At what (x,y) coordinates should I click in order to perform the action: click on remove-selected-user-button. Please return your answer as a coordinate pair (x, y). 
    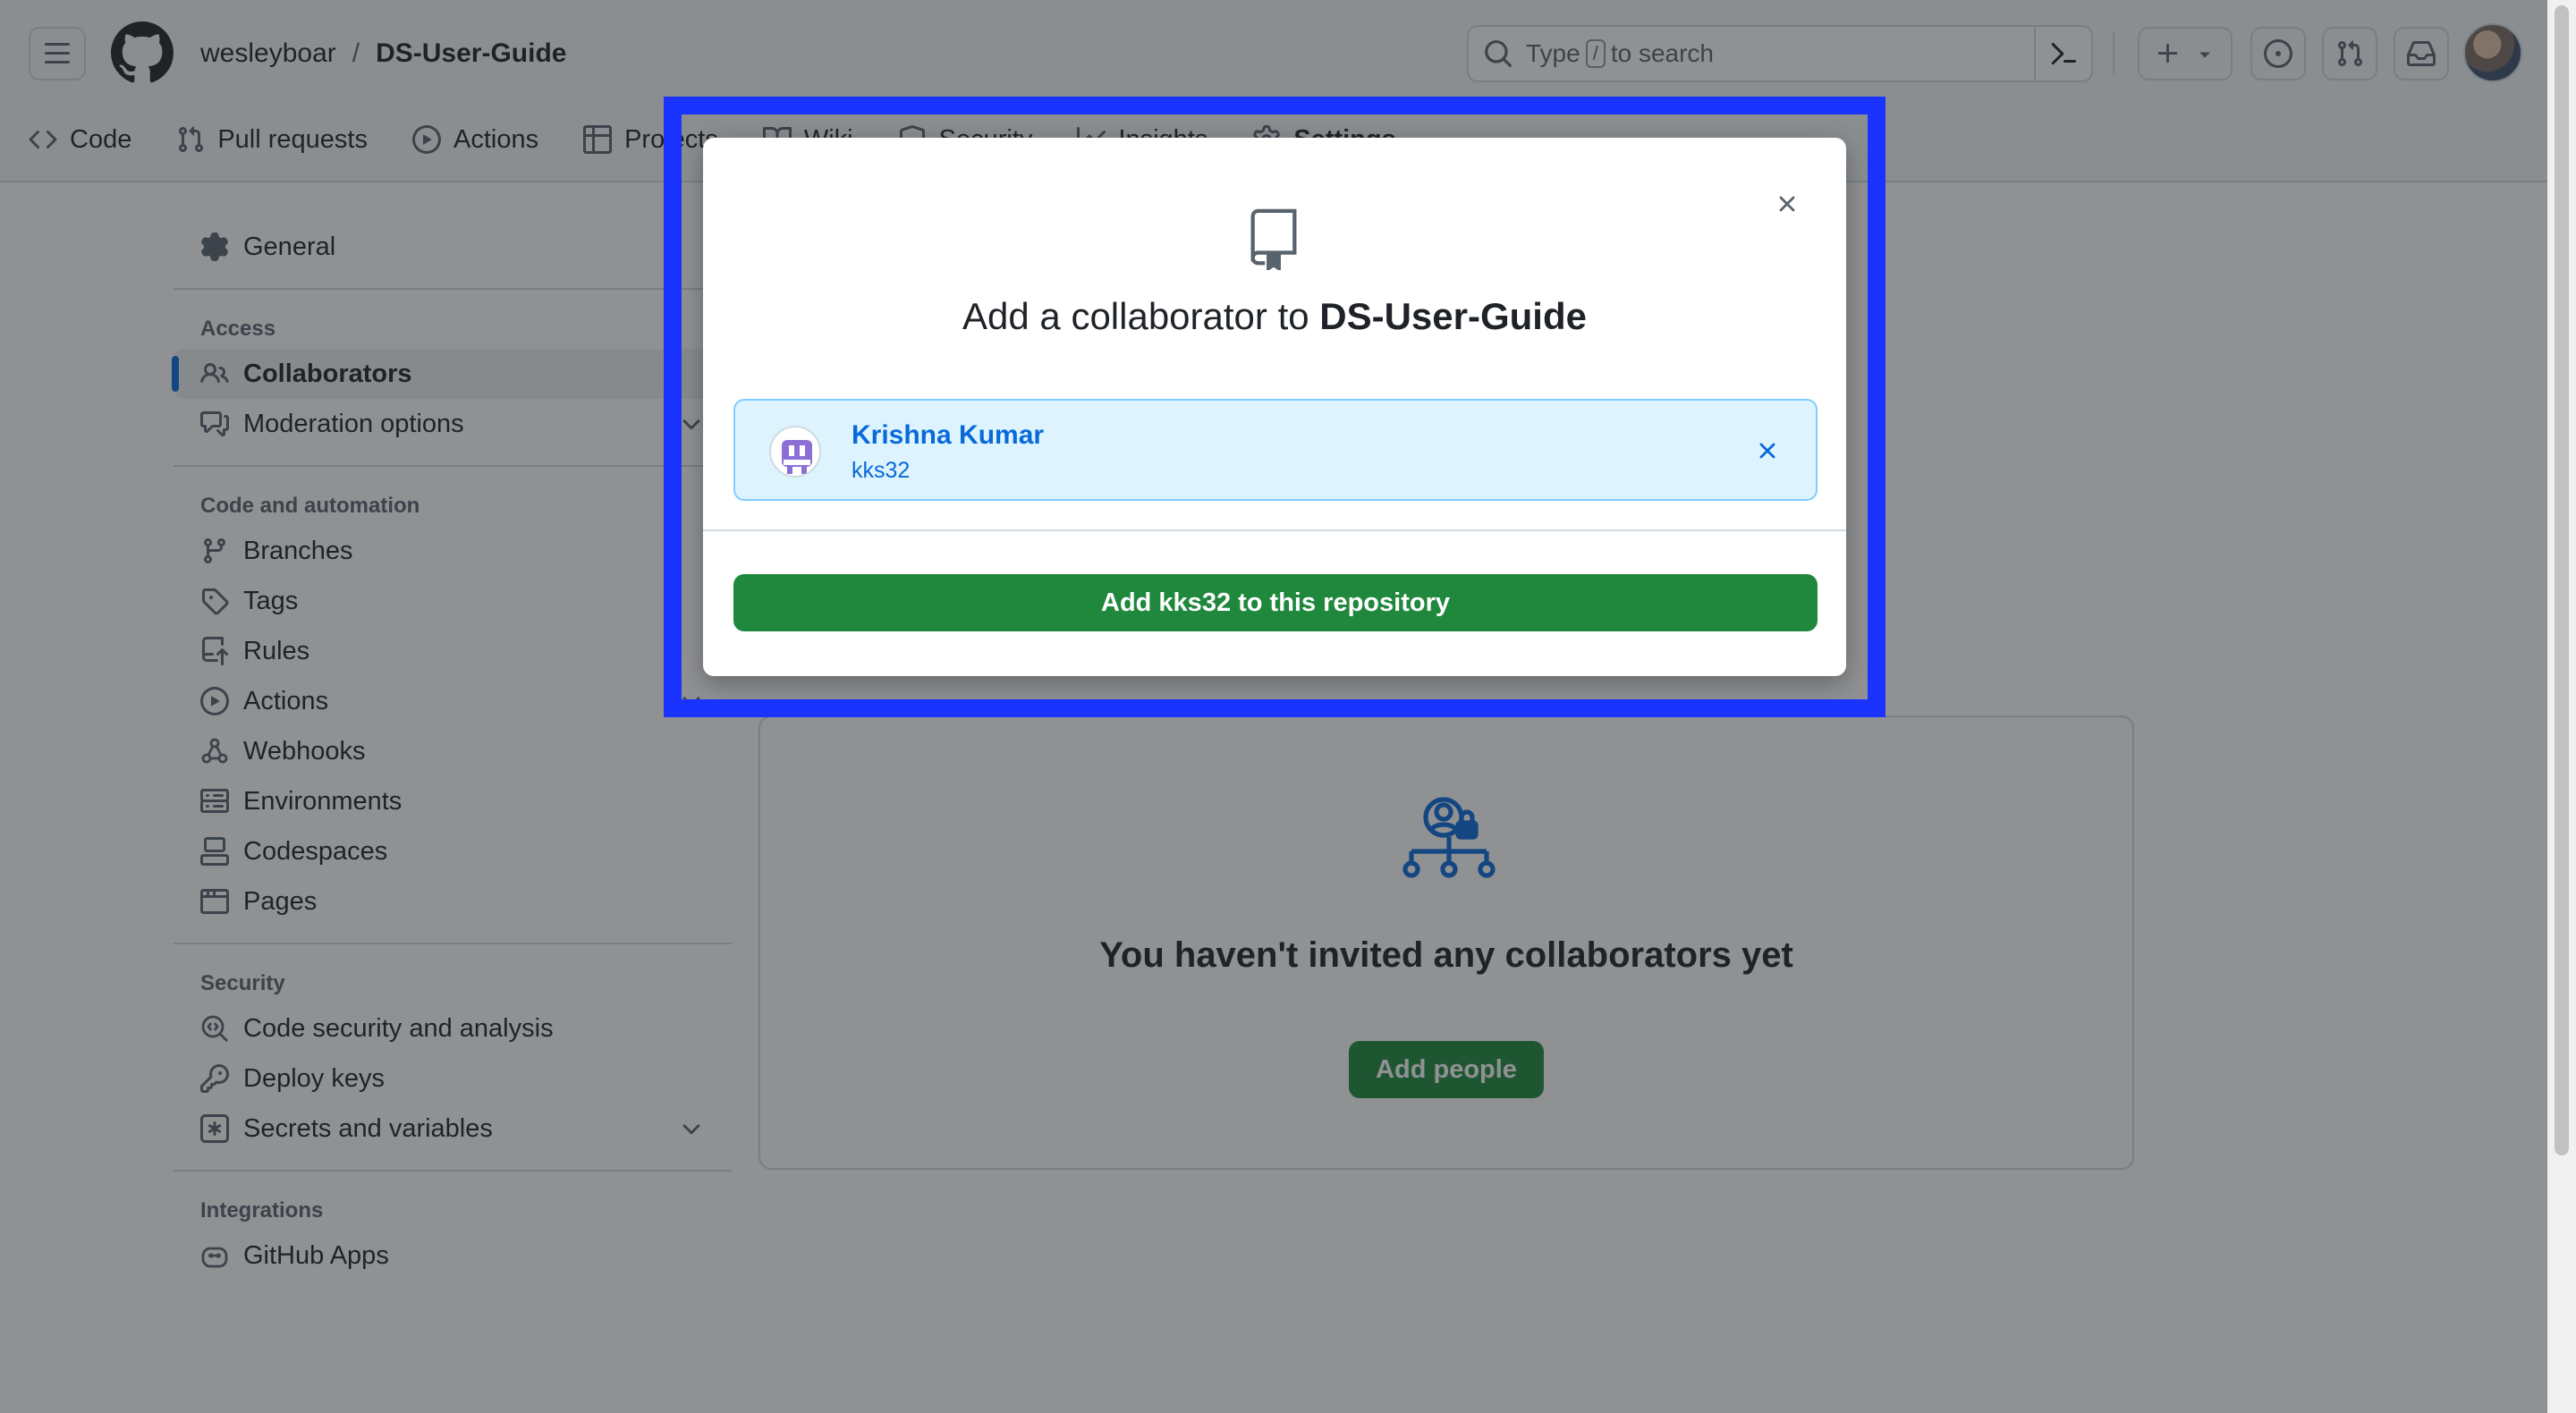
    Looking at the image, I should click on (1767, 451).